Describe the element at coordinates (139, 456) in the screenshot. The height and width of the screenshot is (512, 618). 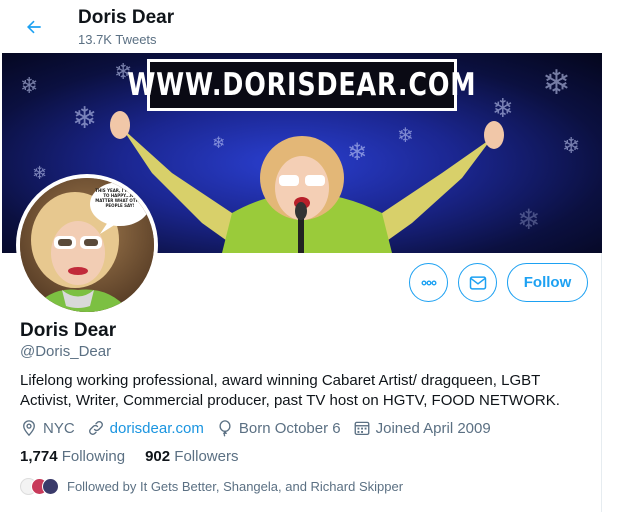
I see `follow-stats: 1,774 Following 902 Followers` at that location.